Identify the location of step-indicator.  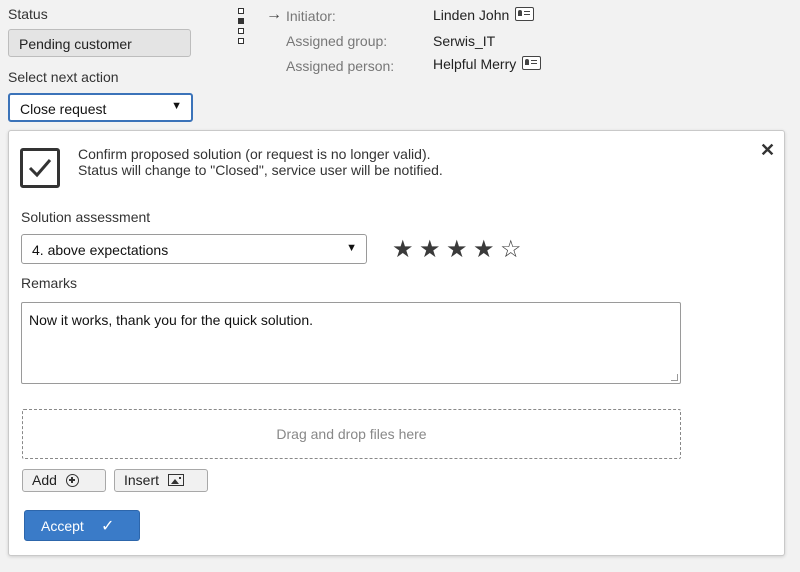
(242, 28).